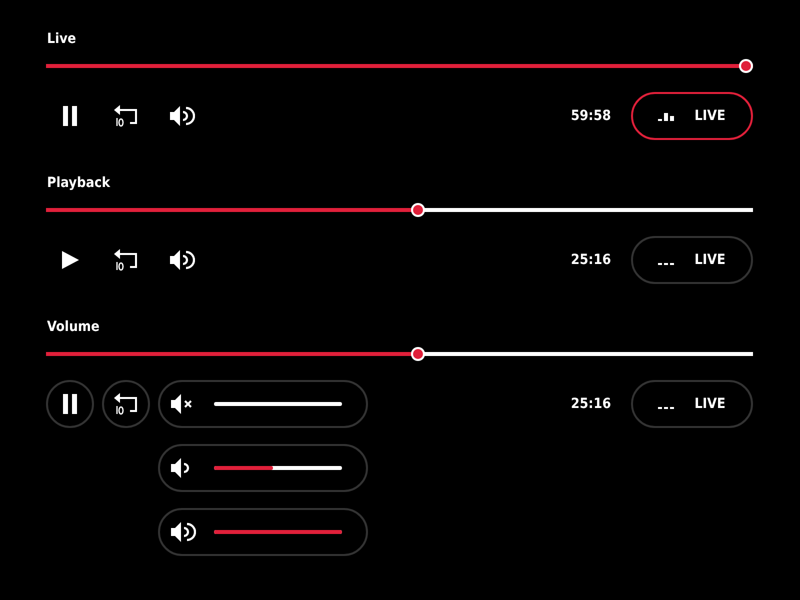 The height and width of the screenshot is (600, 800). What do you see at coordinates (74, 327) in the screenshot?
I see `section-title: Volume` at bounding box center [74, 327].